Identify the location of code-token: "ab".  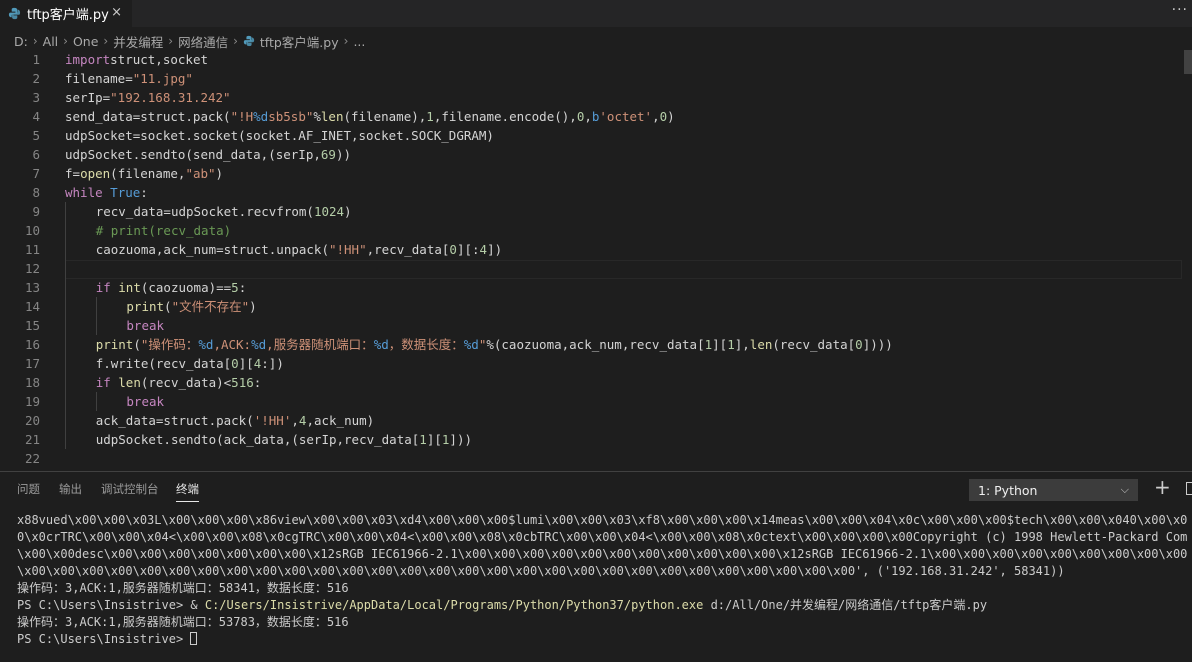
(200, 173).